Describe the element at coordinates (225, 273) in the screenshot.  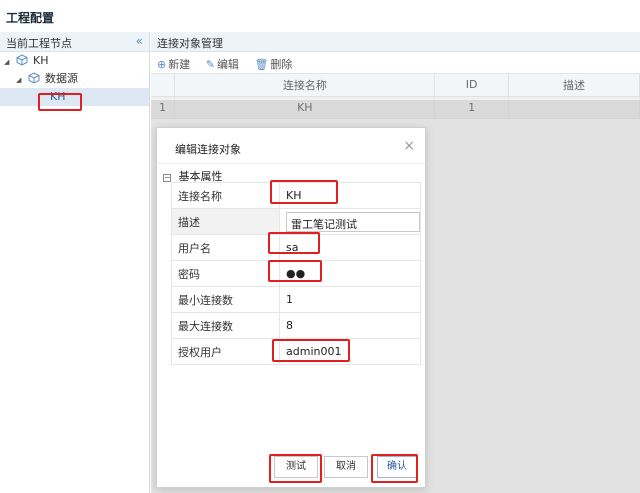
I see `prop-key: 密码` at that location.